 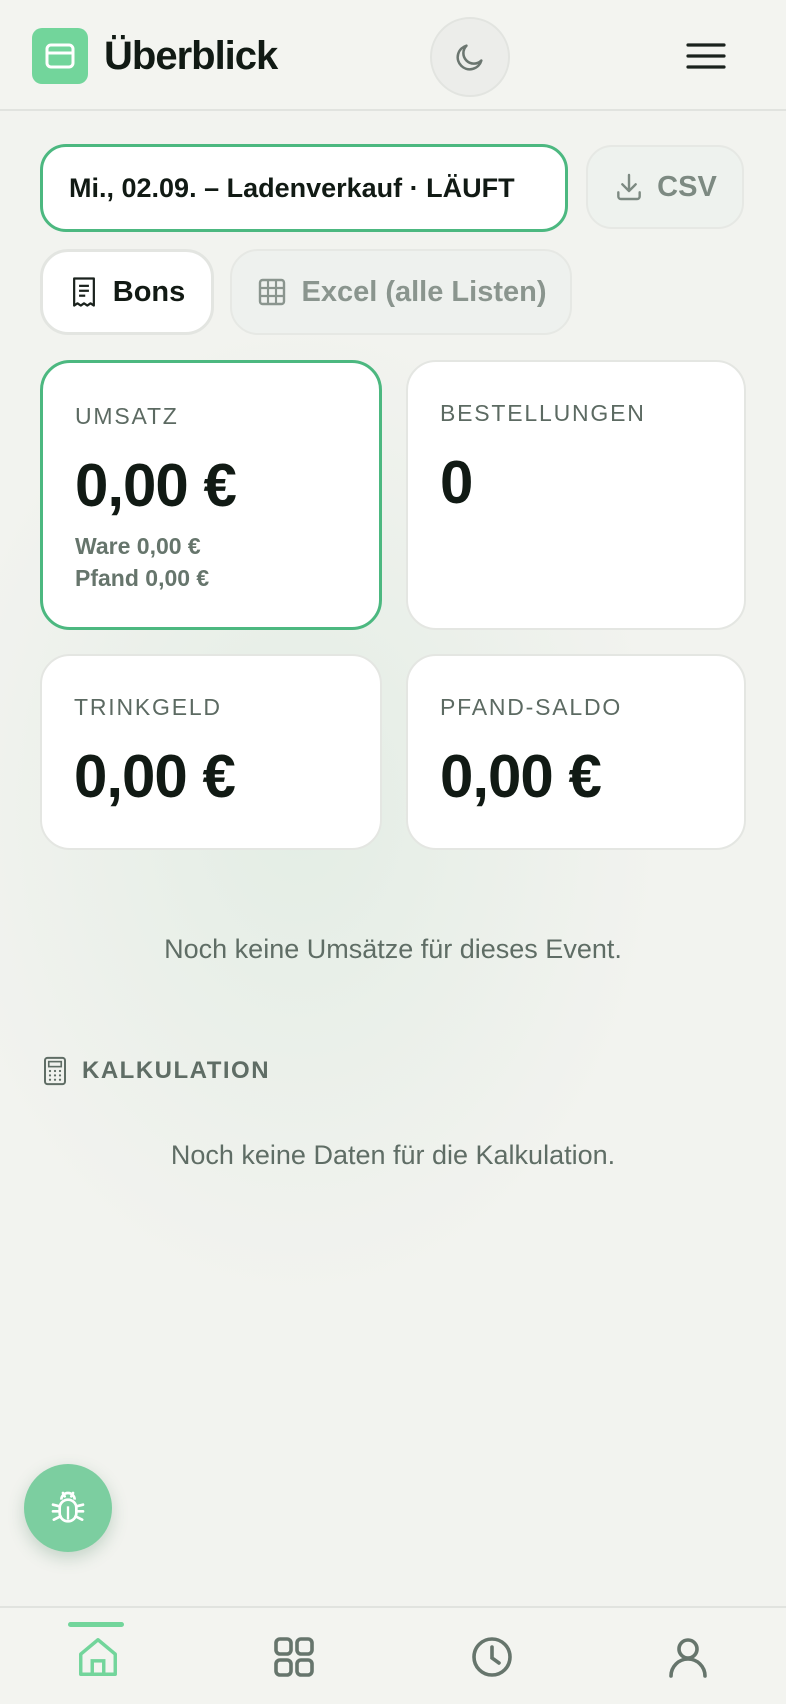 I want to click on menu-button, so click(x=706, y=56).